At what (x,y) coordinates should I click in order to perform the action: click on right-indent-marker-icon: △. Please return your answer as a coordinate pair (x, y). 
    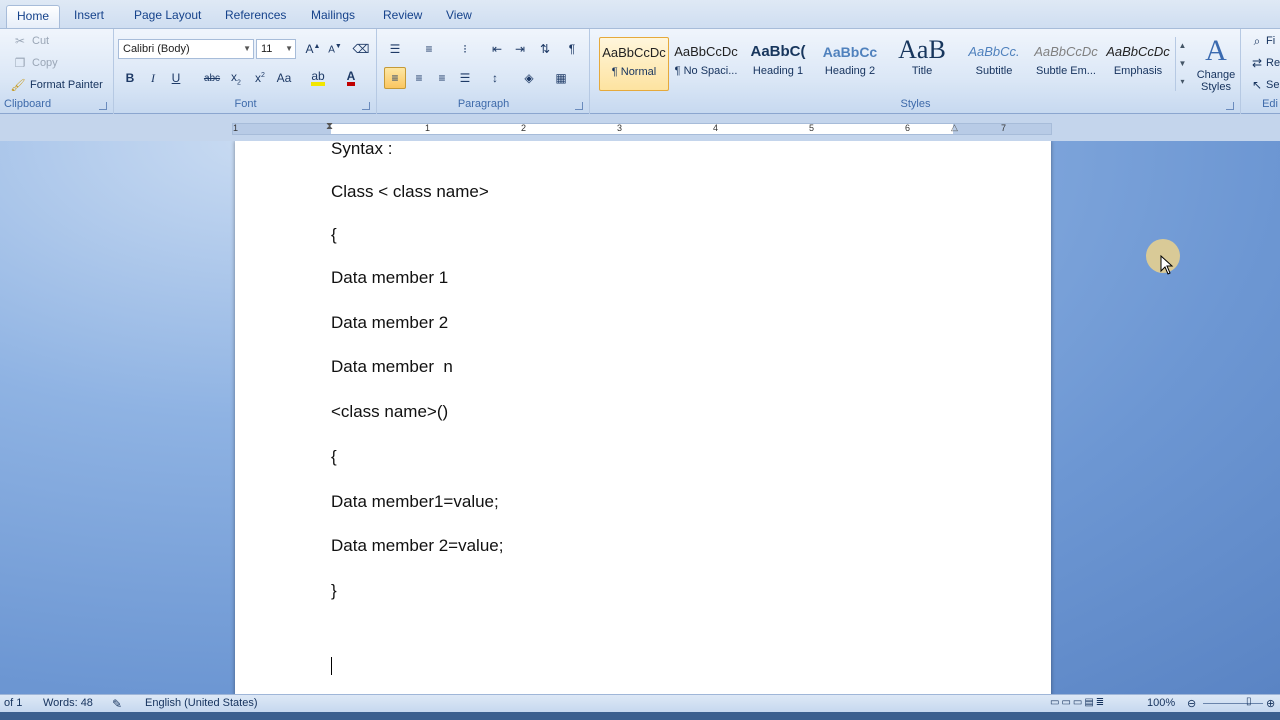
    Looking at the image, I should click on (954, 127).